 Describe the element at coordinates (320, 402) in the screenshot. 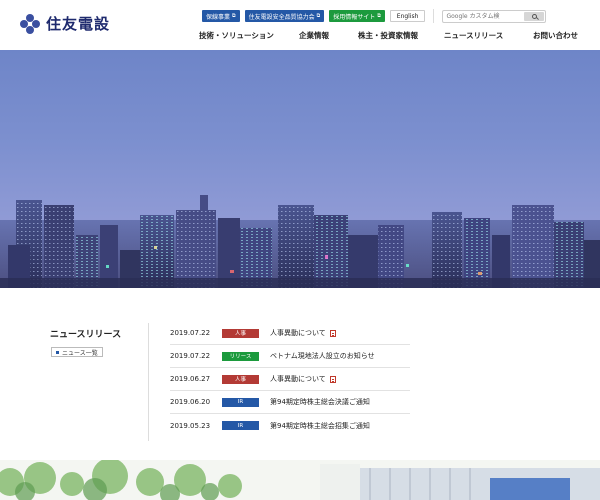

I see `news-link: 第94期定時株主総会決議ご通知` at that location.